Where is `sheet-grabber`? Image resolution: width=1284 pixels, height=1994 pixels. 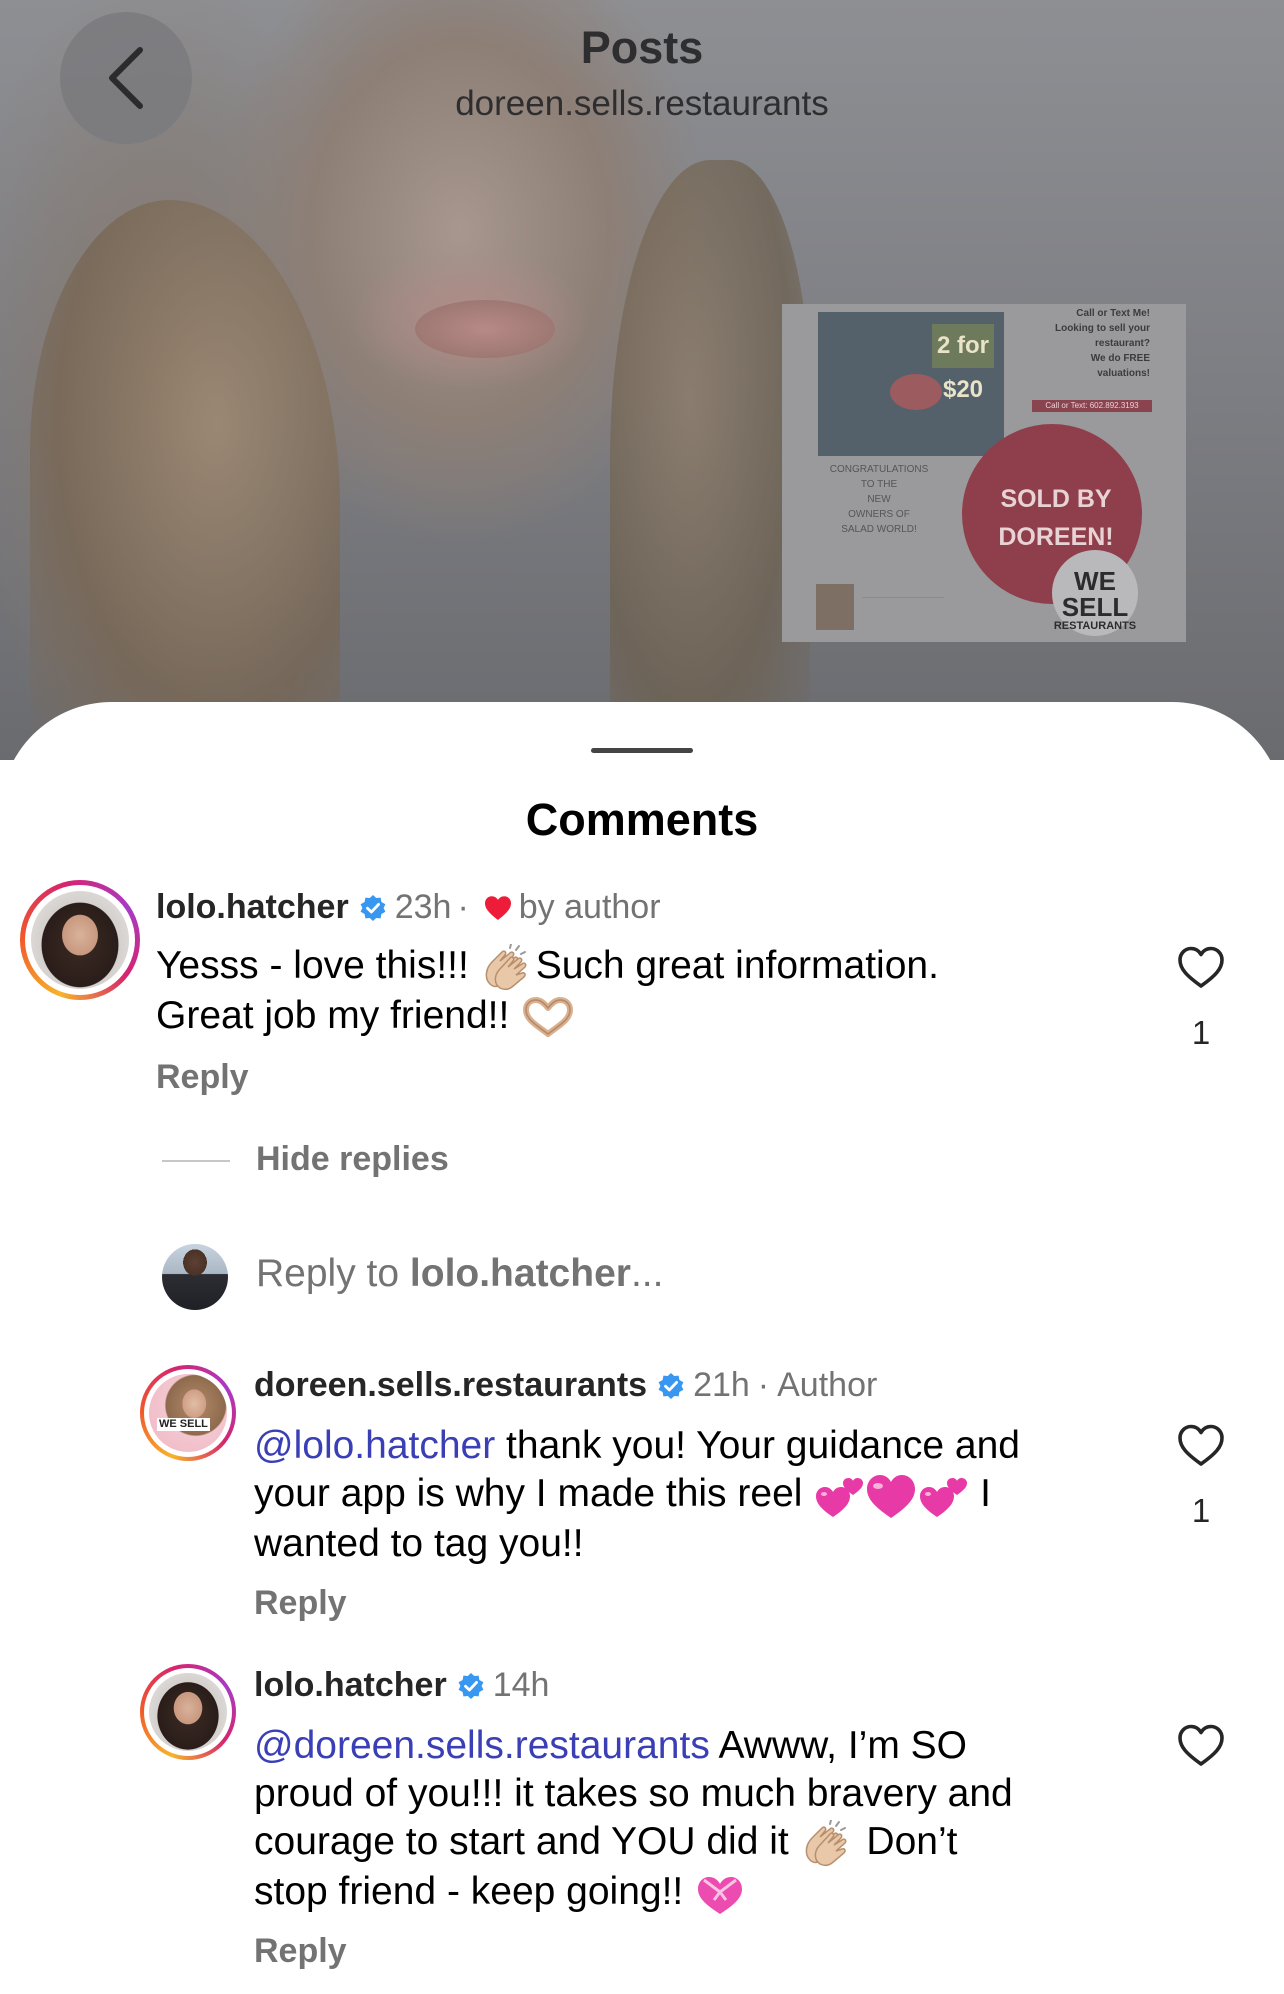
sheet-grabber is located at coordinates (642, 750).